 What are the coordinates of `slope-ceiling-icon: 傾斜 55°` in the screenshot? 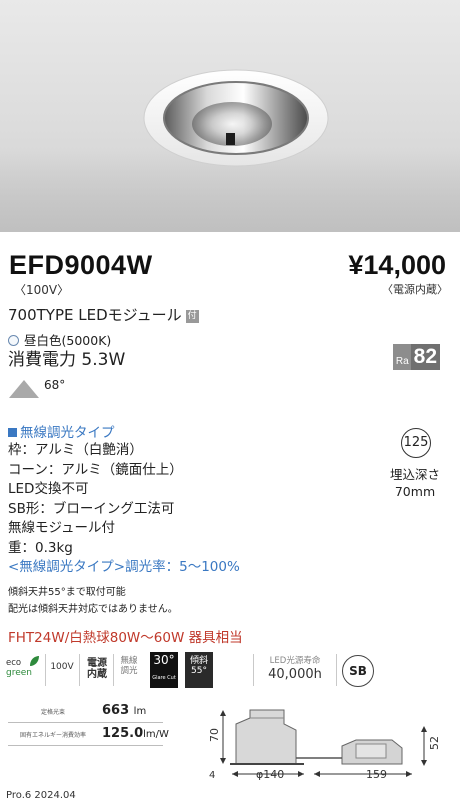 It's located at (199, 670).